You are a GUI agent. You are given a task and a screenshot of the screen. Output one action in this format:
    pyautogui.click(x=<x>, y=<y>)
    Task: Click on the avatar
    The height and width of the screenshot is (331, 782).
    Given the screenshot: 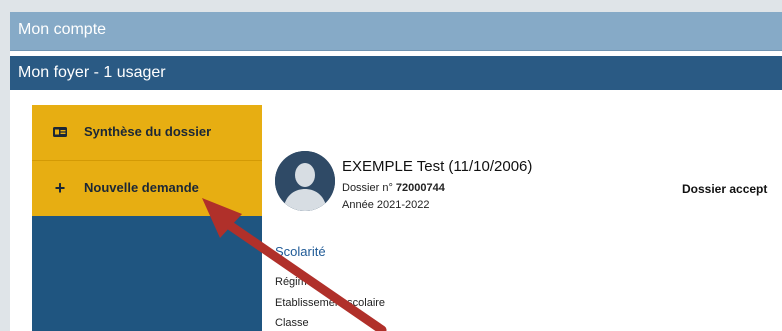 What is the action you would take?
    pyautogui.click(x=305, y=181)
    